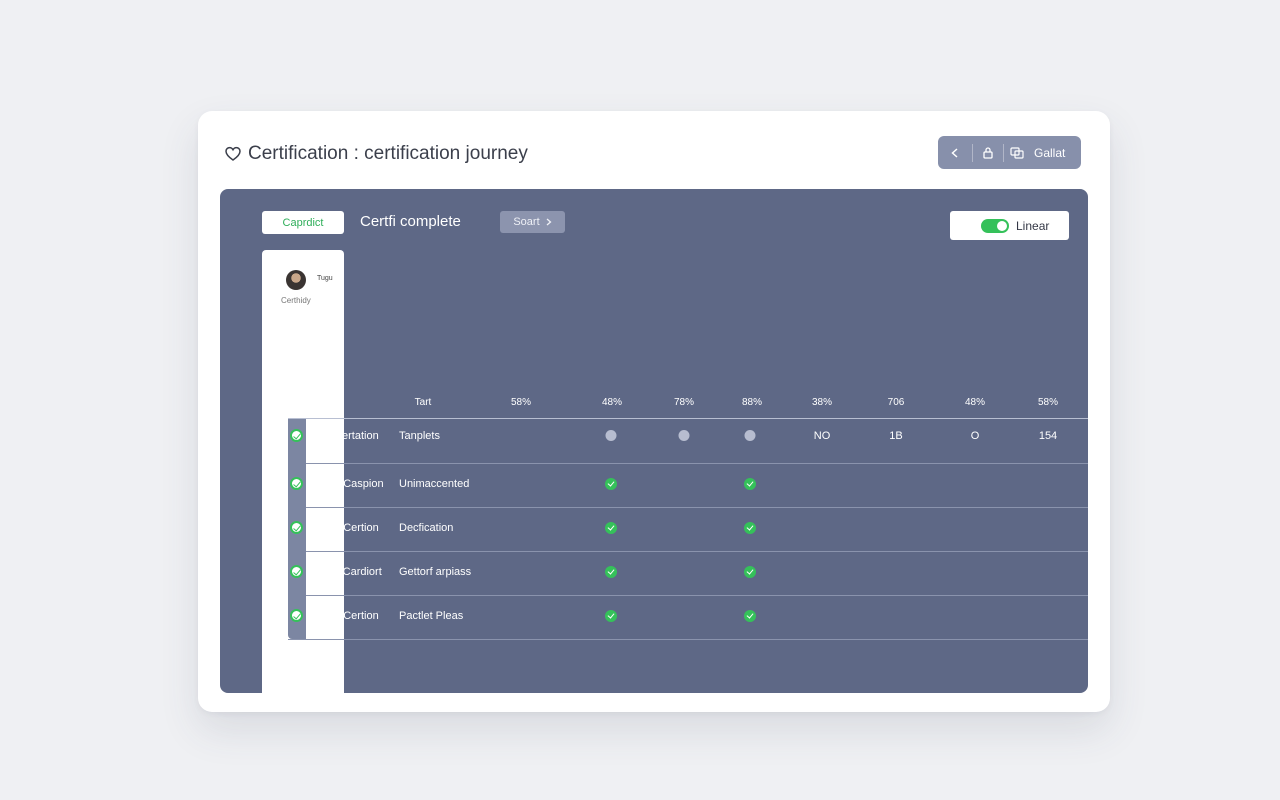 This screenshot has height=800, width=1280. Describe the element at coordinates (233, 154) in the screenshot. I see `heart-outline-icon` at that location.